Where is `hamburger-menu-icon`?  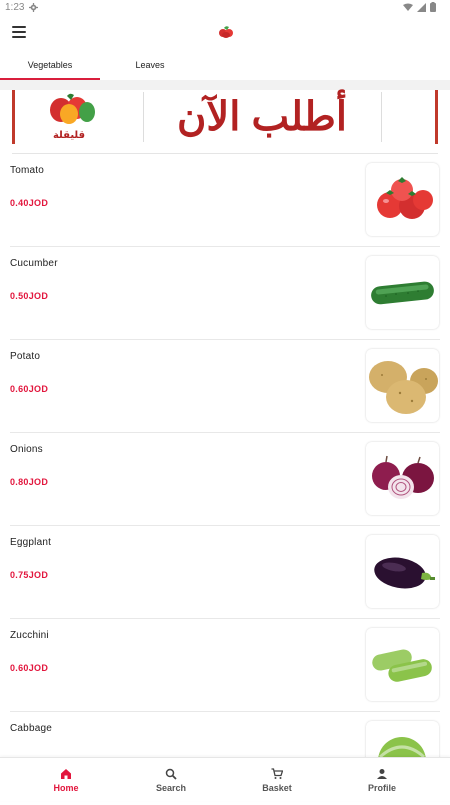
hamburger-menu-icon is located at coordinates (19, 33).